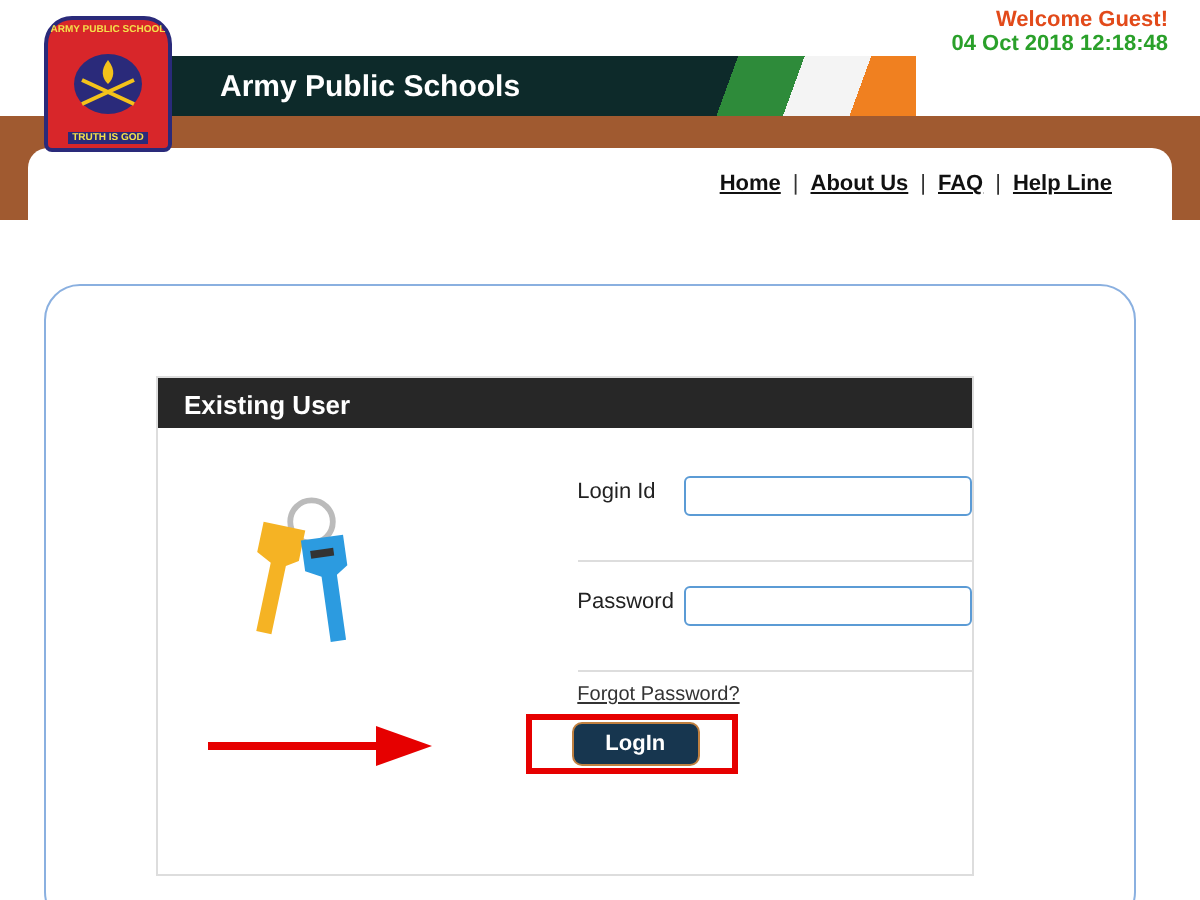  I want to click on nav-link: About Us, so click(859, 184).